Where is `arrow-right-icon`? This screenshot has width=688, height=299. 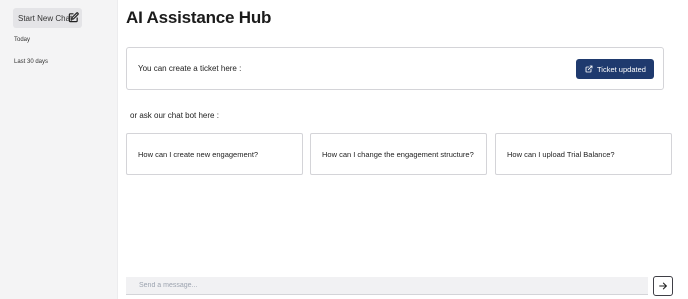
arrow-right-icon is located at coordinates (663, 286).